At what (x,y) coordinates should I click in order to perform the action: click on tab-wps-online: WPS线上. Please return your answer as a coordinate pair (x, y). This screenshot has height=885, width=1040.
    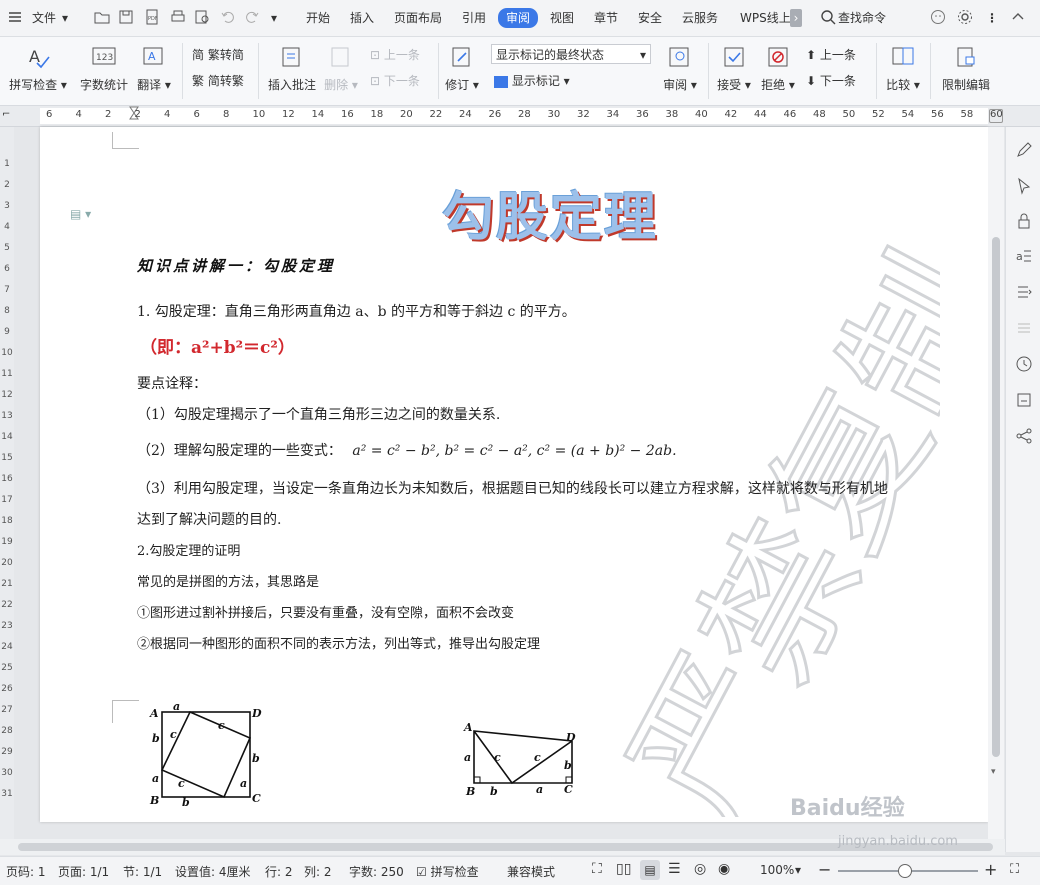
    Looking at the image, I should click on (765, 18).